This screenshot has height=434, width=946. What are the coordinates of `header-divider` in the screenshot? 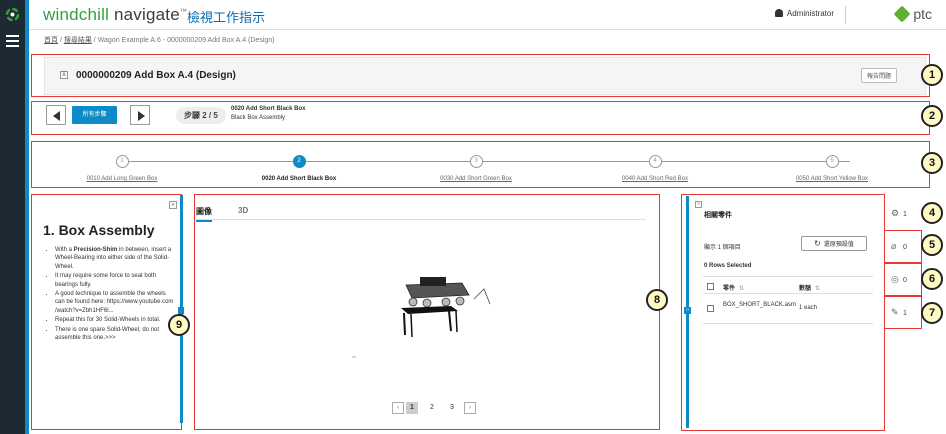 It's located at (845, 15).